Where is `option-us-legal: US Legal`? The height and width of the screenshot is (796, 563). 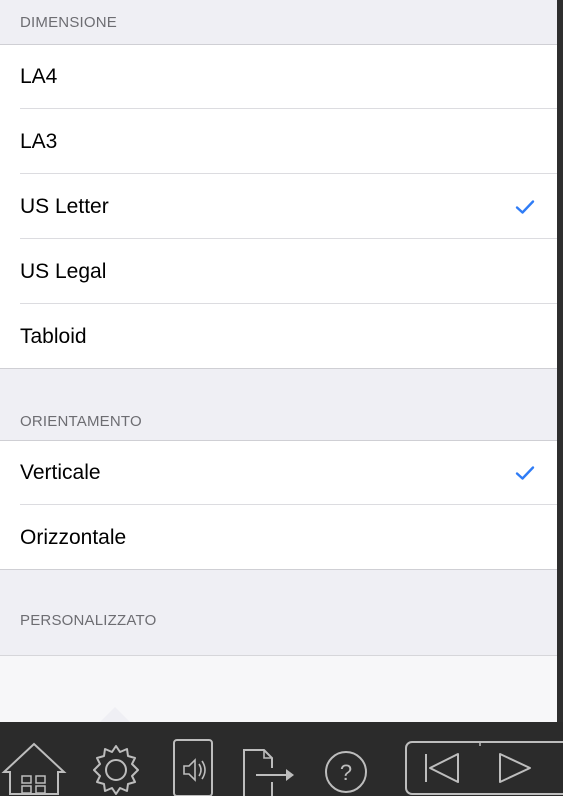 option-us-legal: US Legal is located at coordinates (278, 271).